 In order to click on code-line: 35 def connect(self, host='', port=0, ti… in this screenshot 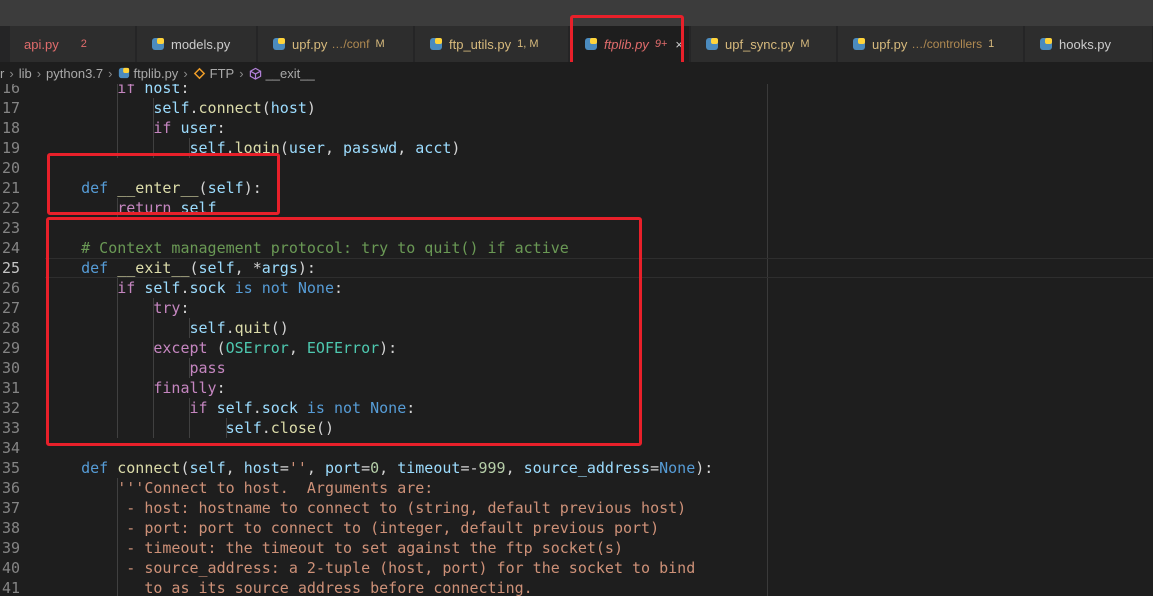, I will do `click(576, 468)`.